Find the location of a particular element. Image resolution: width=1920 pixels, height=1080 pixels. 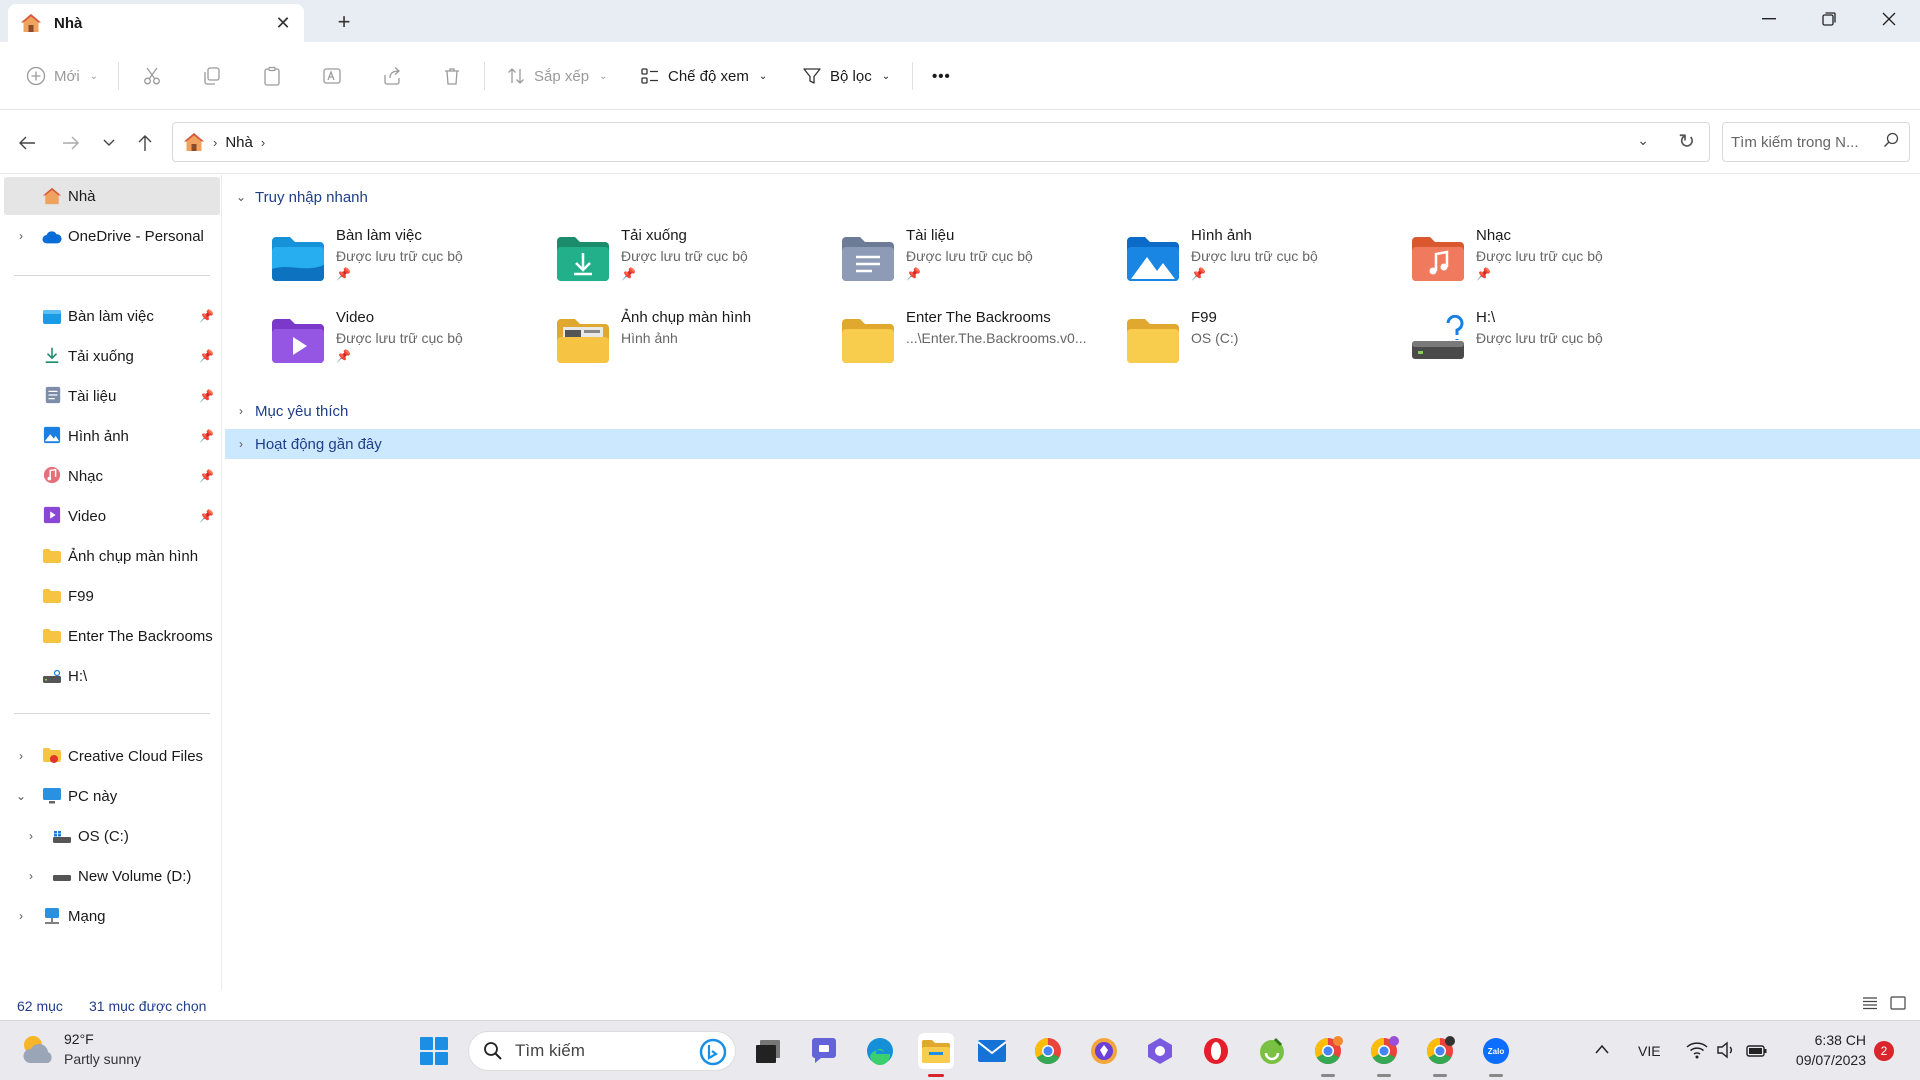

up-button is located at coordinates (145, 143).